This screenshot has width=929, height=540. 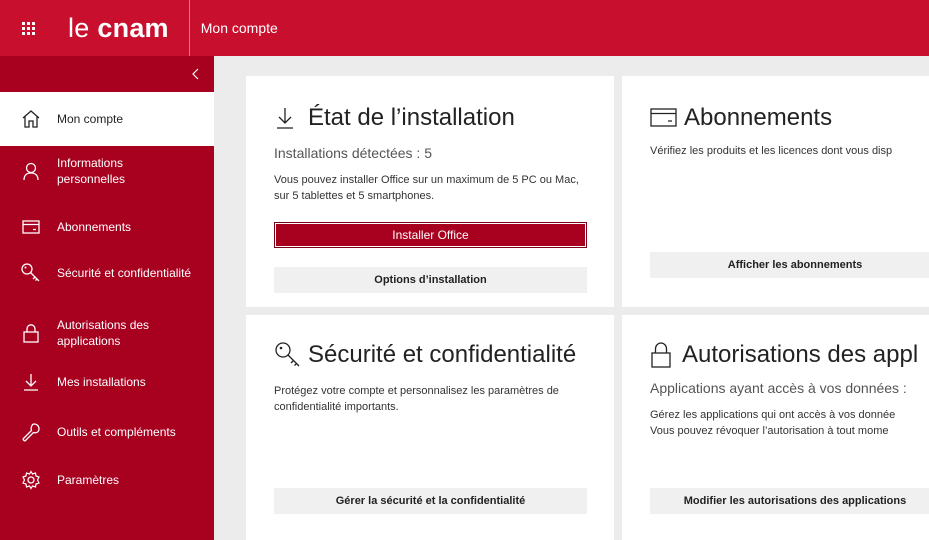 I want to click on permissions-card-title: Autorisations des appl, so click(x=800, y=354).